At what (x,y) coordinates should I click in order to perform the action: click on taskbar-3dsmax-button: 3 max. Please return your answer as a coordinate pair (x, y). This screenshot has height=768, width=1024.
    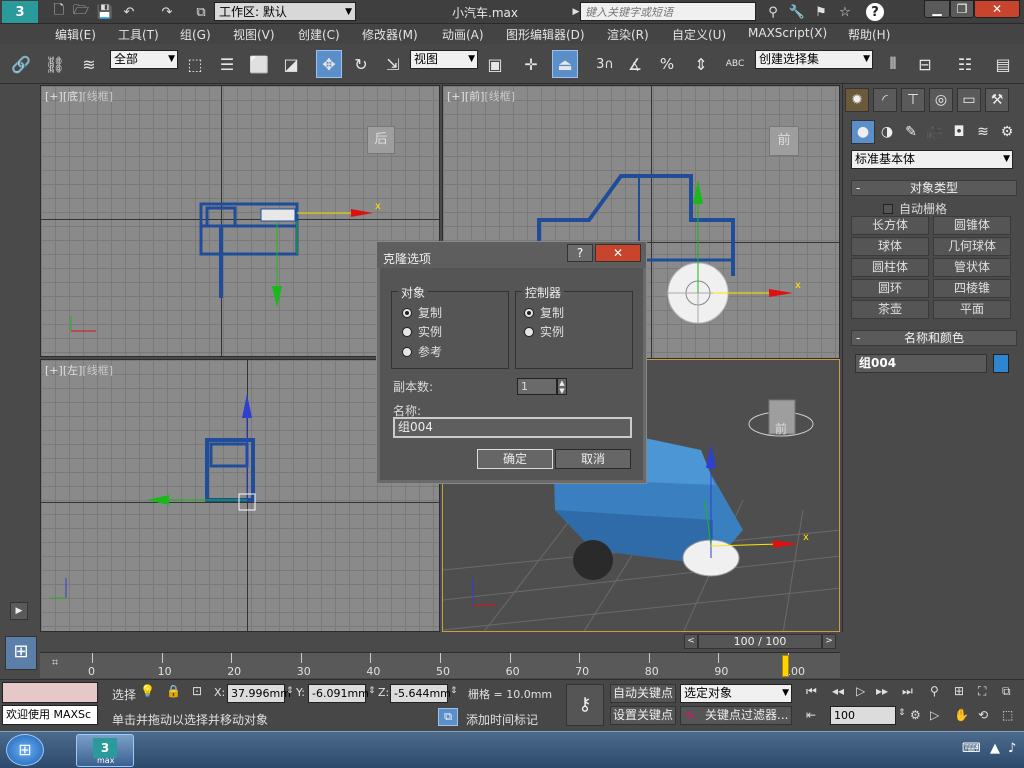
    Looking at the image, I should click on (105, 750).